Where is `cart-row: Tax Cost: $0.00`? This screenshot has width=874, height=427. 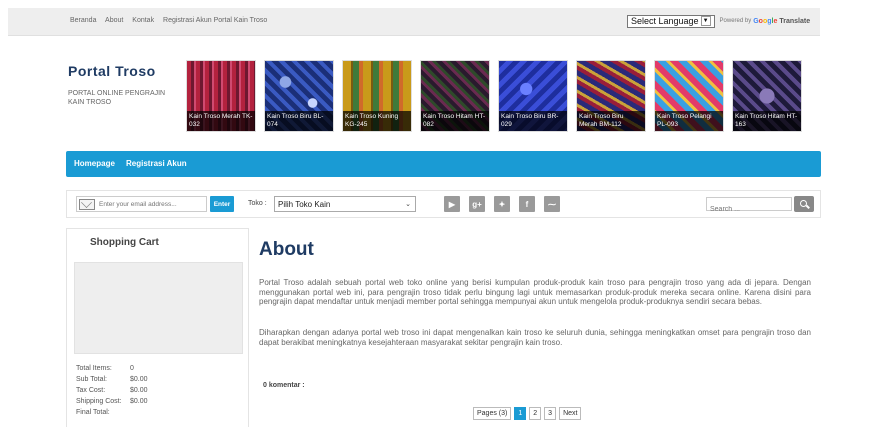 cart-row: Tax Cost: $0.00 is located at coordinates (112, 390).